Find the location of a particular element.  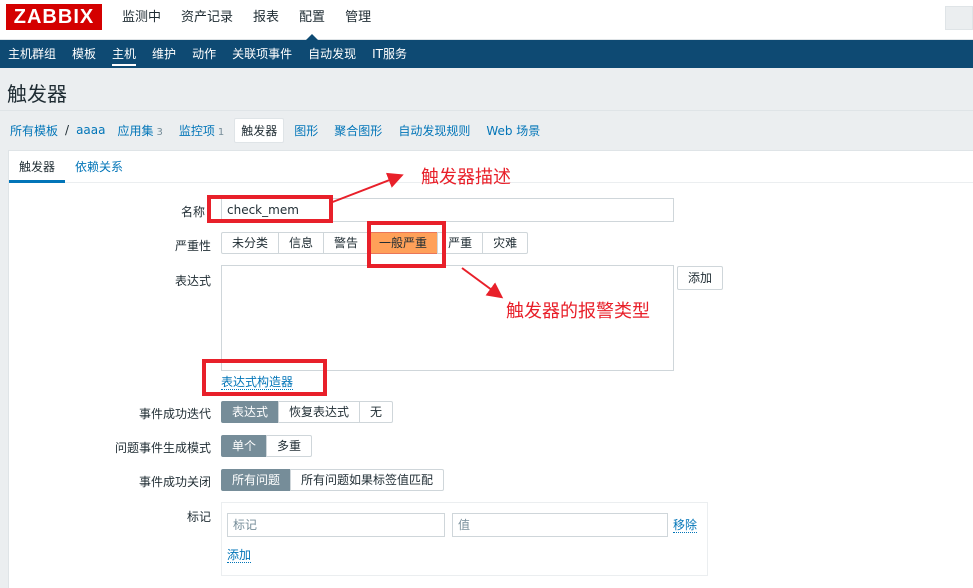

annotation-arrows is located at coordinates (416, 235).